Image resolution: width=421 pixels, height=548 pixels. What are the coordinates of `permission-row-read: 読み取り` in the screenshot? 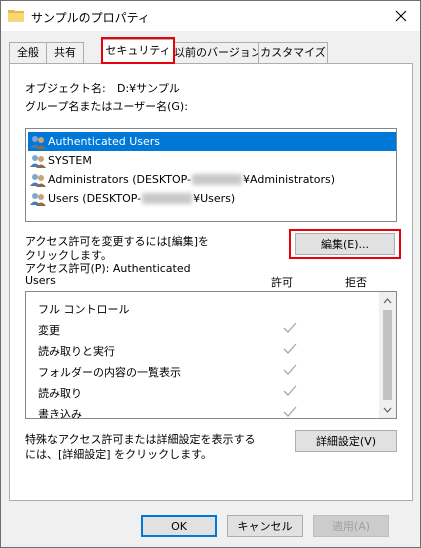 It's located at (208, 392).